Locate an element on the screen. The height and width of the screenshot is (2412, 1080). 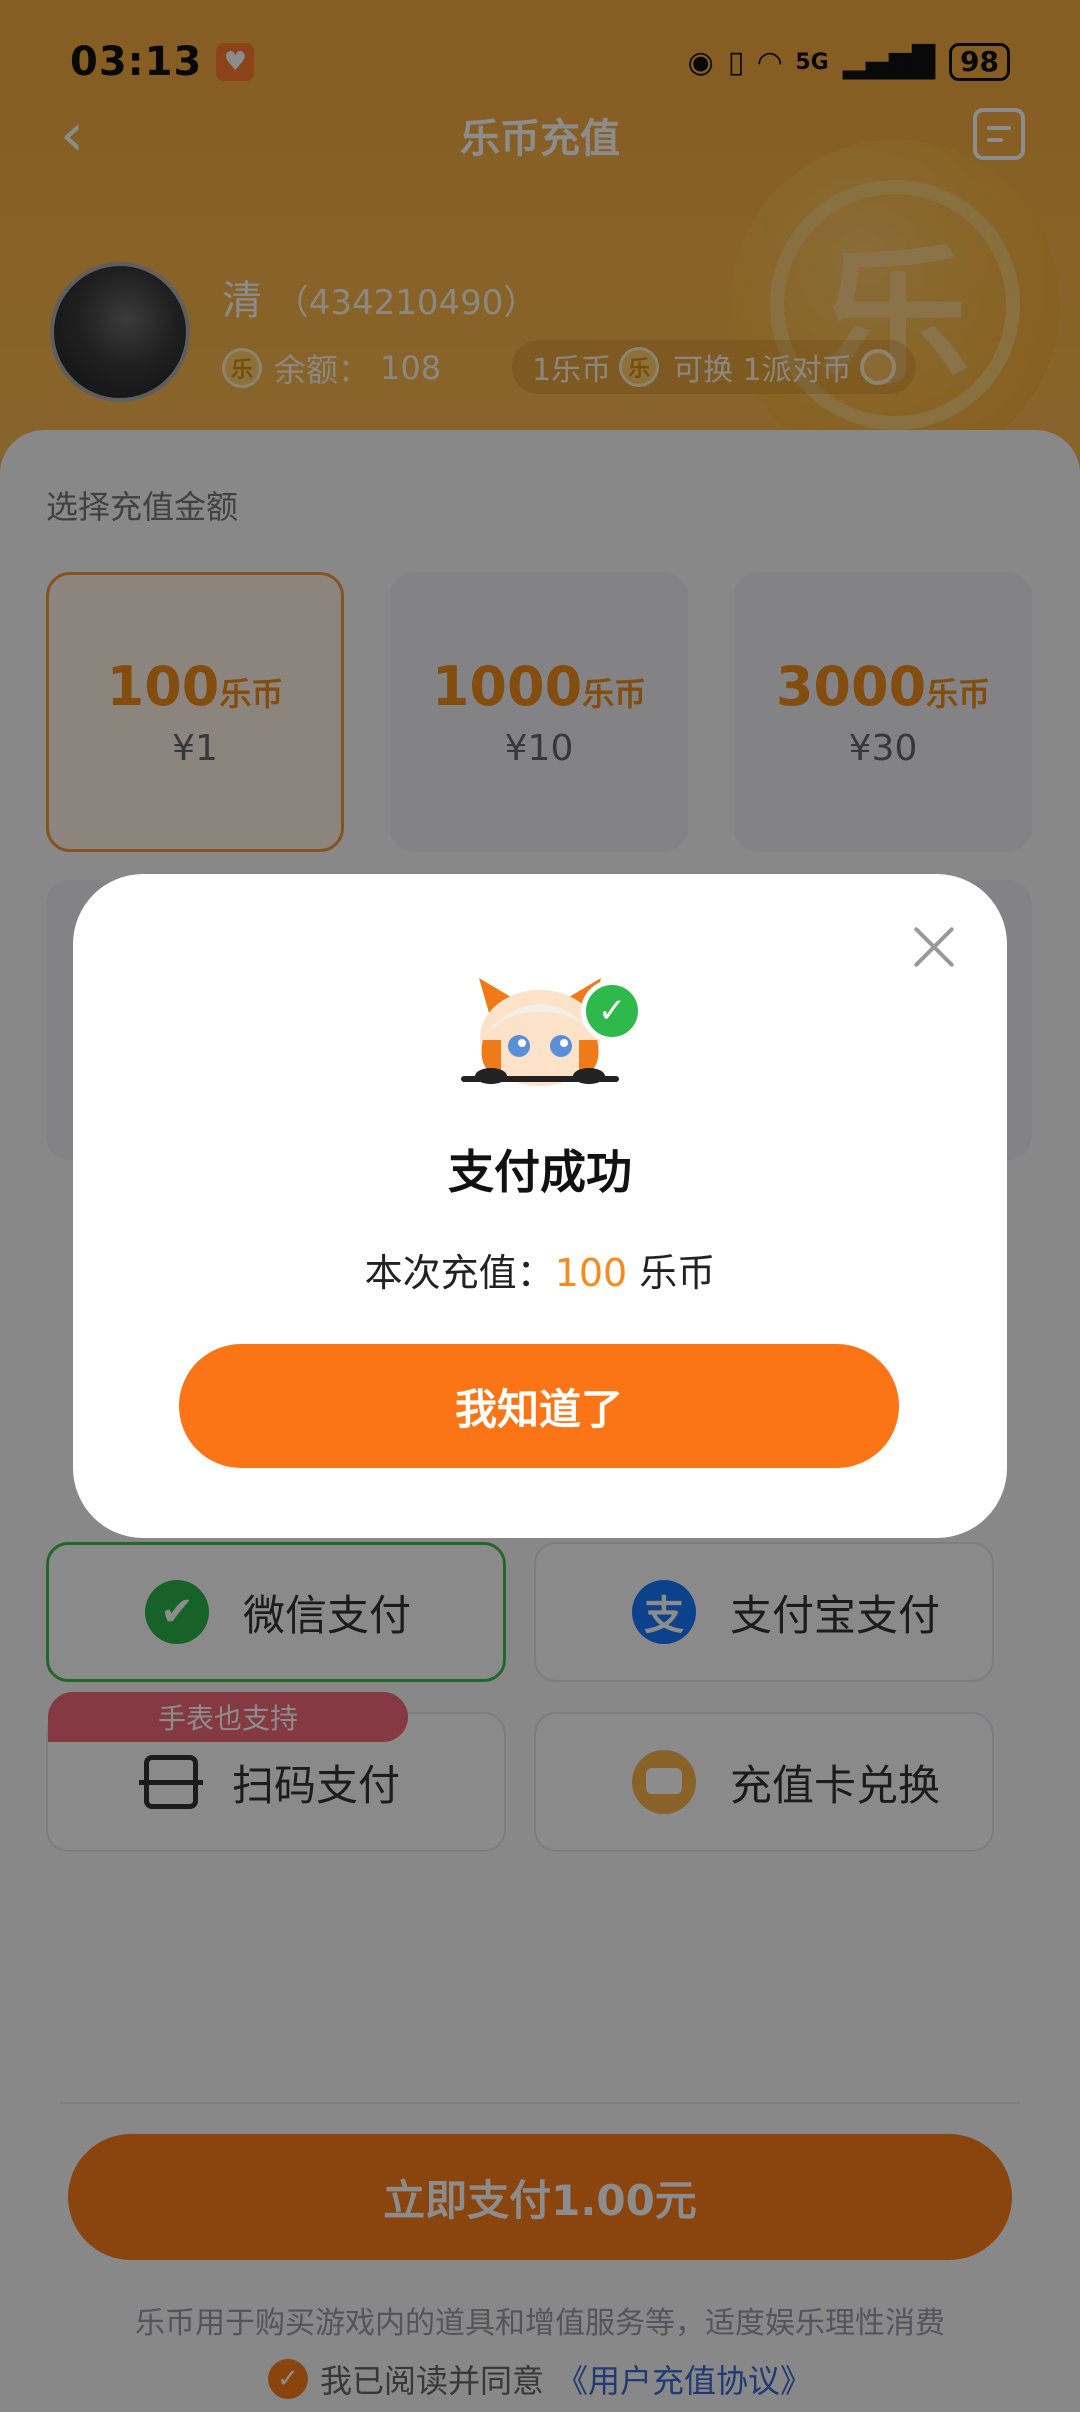
recharge-amount: 100 is located at coordinates (591, 1273).